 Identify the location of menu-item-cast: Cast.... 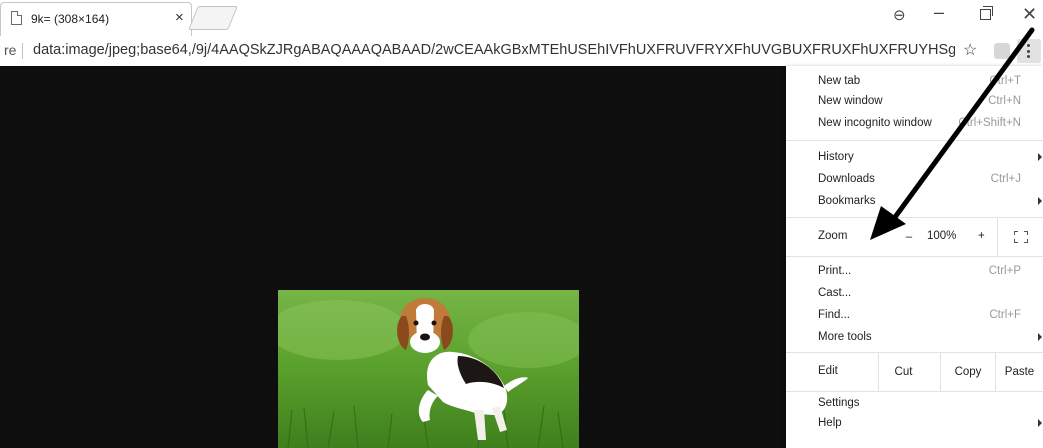
(914, 294).